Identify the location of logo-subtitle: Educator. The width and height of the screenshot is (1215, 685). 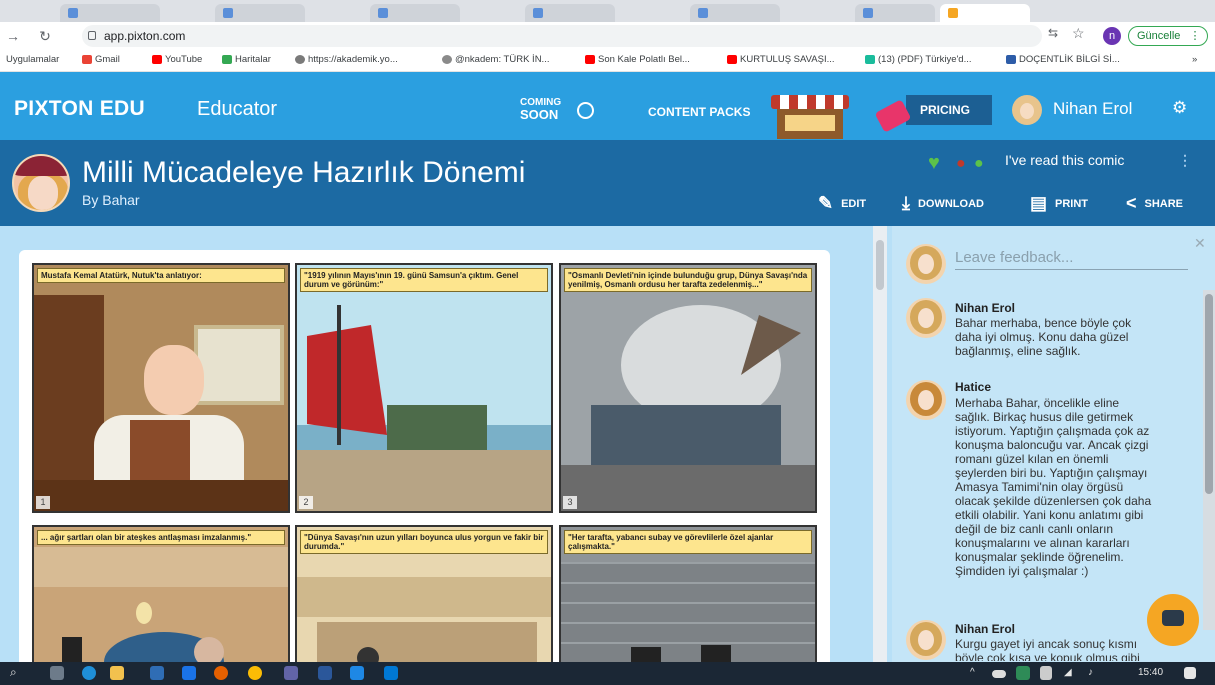
(237, 109).